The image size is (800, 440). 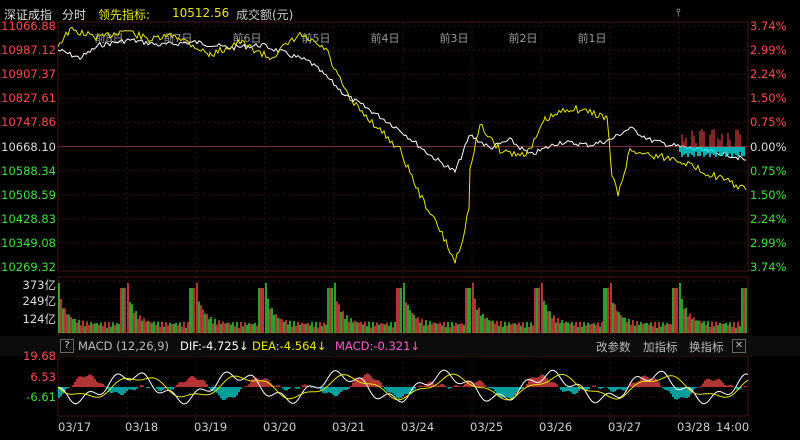 I want to click on macd-dea-value: DEA:-4.564↓, so click(x=289, y=346).